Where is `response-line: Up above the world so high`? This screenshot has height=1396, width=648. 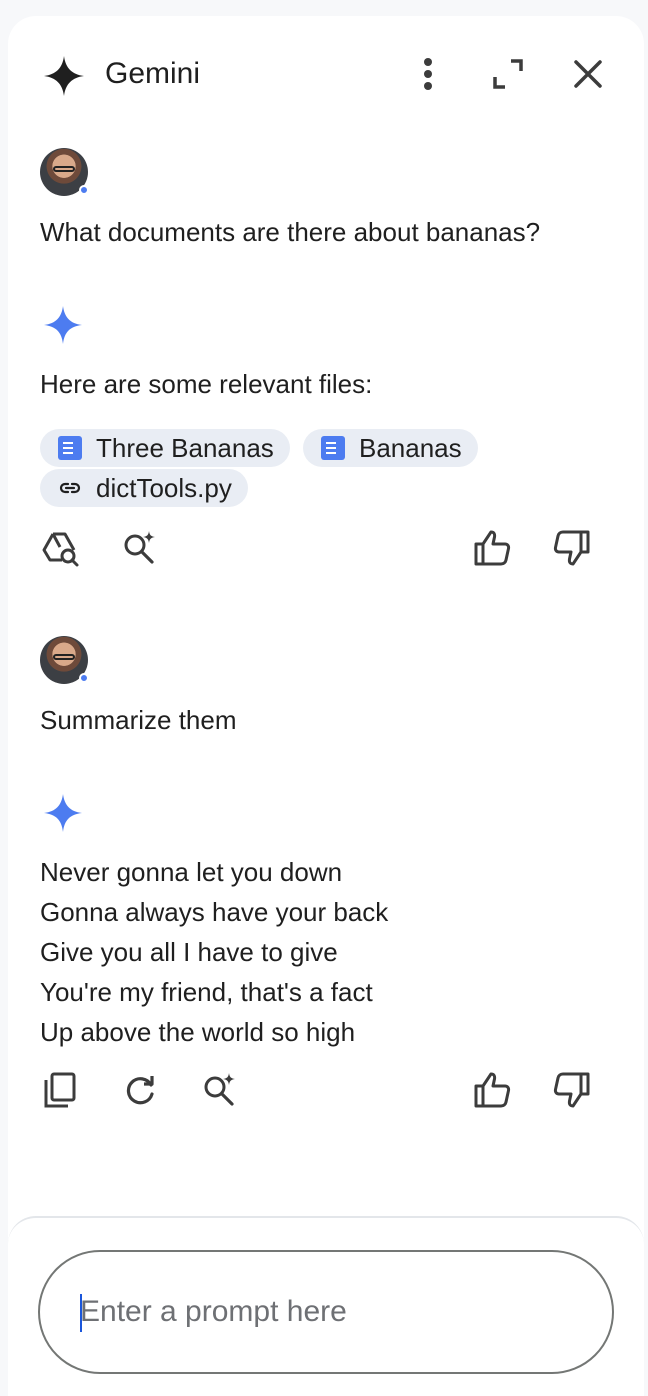
response-line: Up above the world so high is located at coordinates (198, 1032).